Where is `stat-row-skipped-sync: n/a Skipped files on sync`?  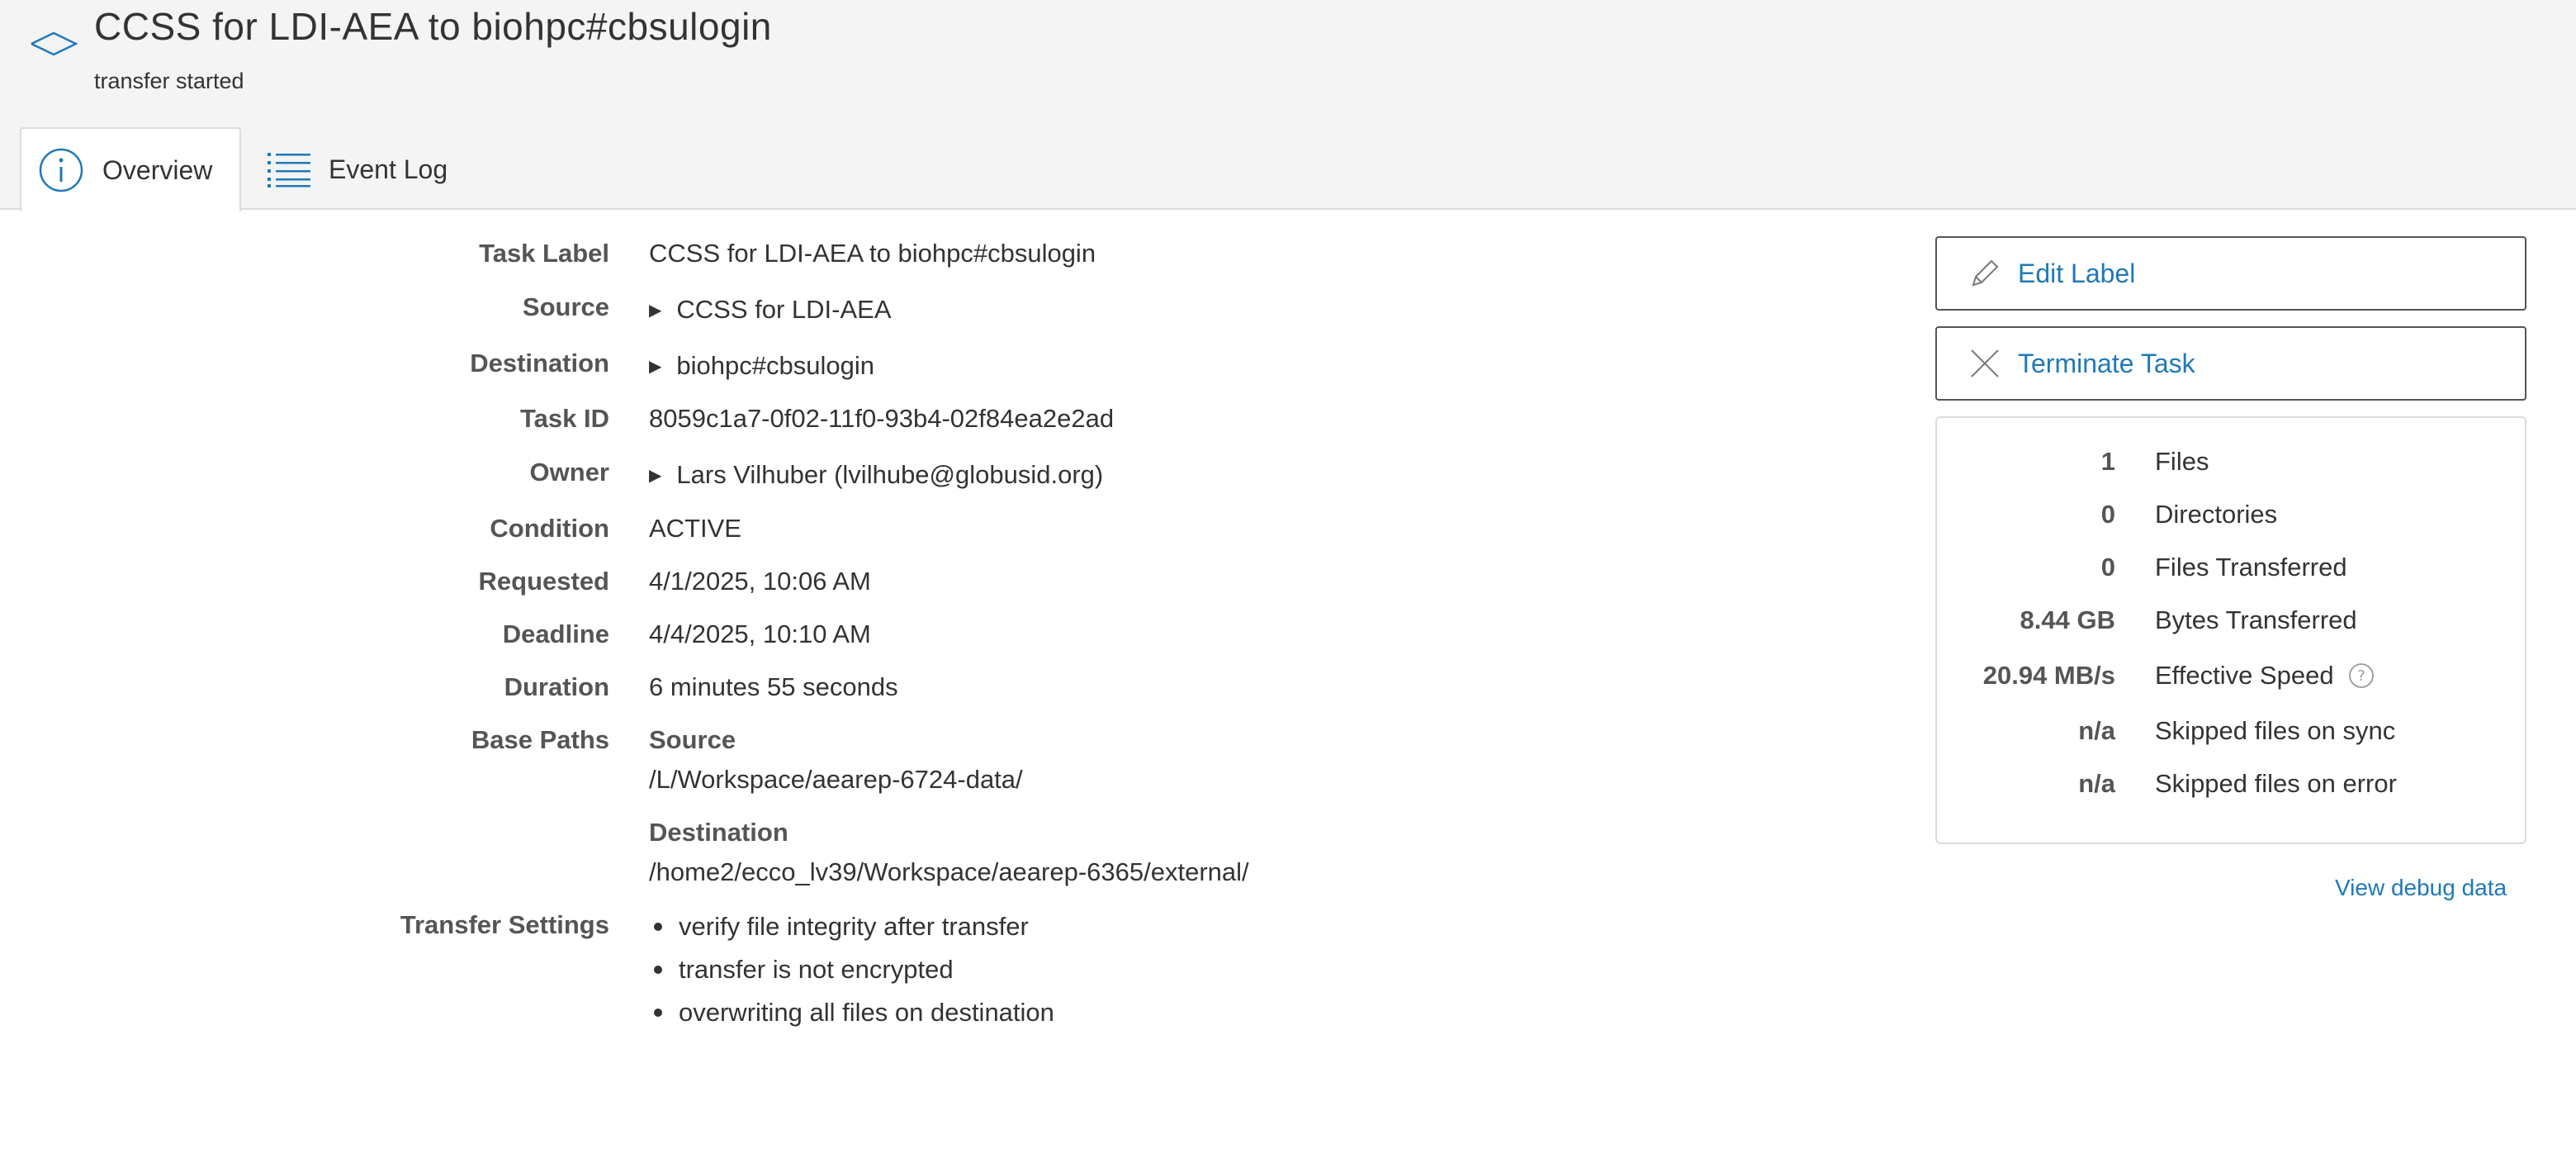
stat-row-skipped-sync: n/a Skipped files on sync is located at coordinates (2231, 731).